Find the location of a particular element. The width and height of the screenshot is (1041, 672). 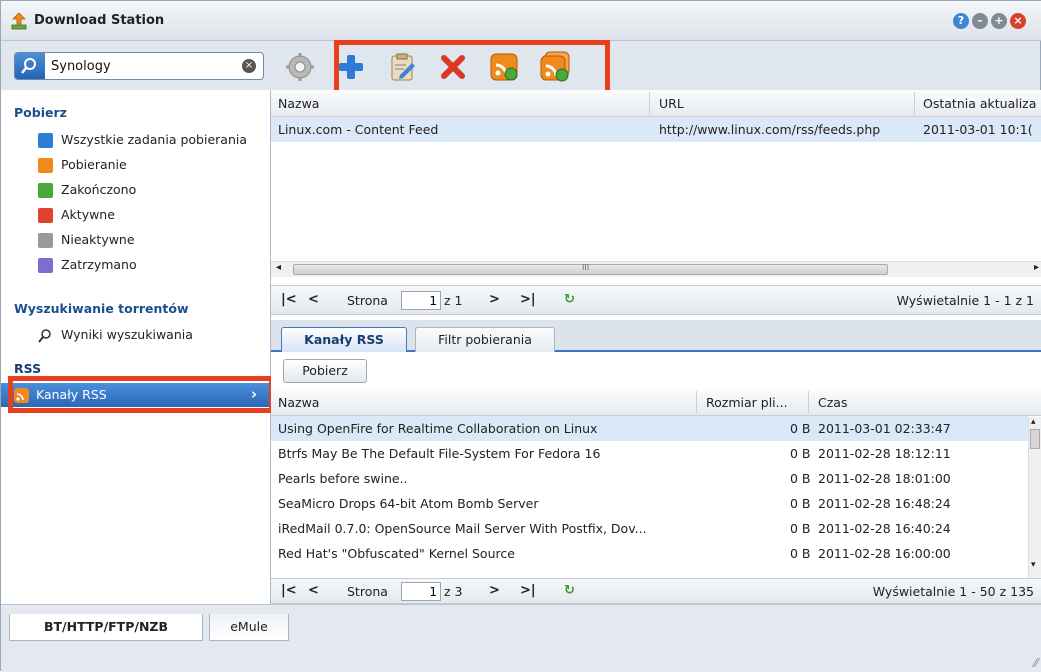

tab-download-filter: Filtr pobierania is located at coordinates (485, 339).